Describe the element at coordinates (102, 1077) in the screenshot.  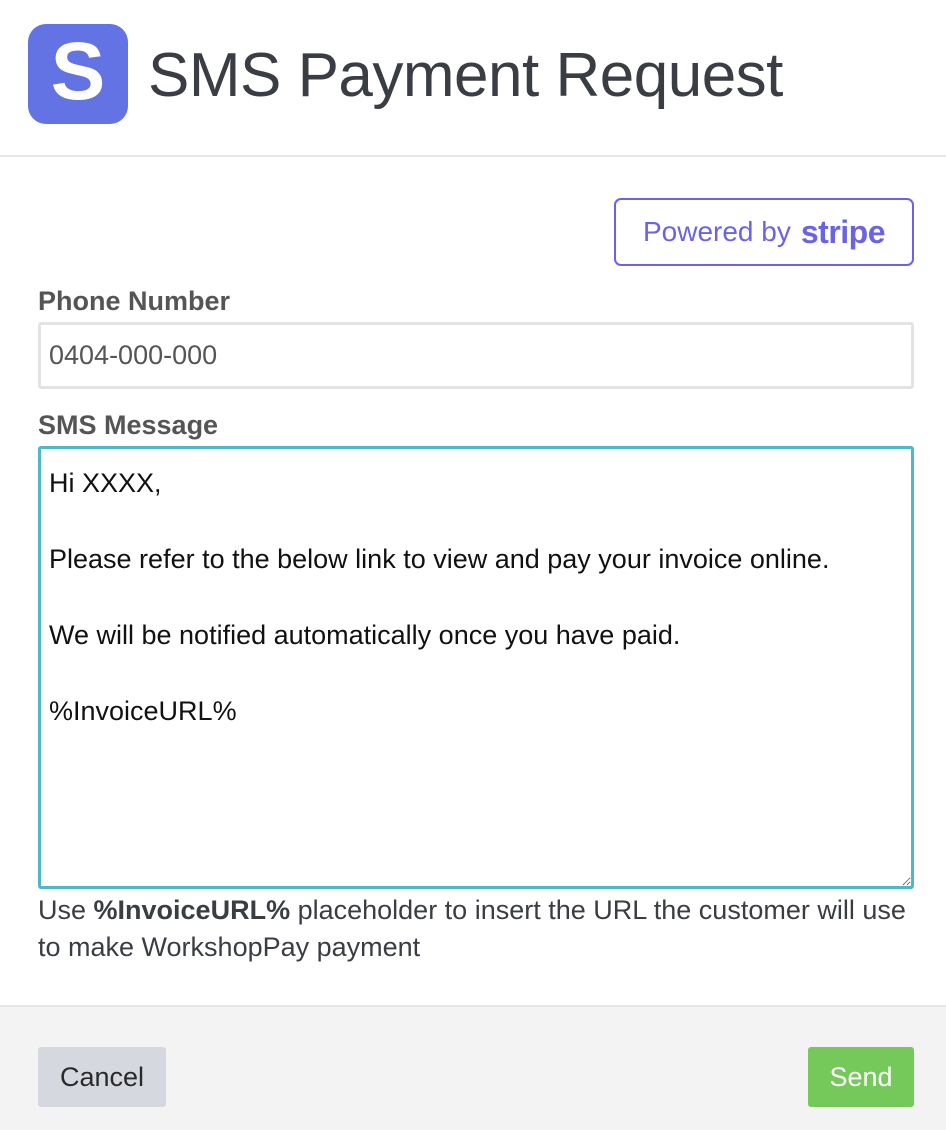
I see `cancel-button: Cancel` at that location.